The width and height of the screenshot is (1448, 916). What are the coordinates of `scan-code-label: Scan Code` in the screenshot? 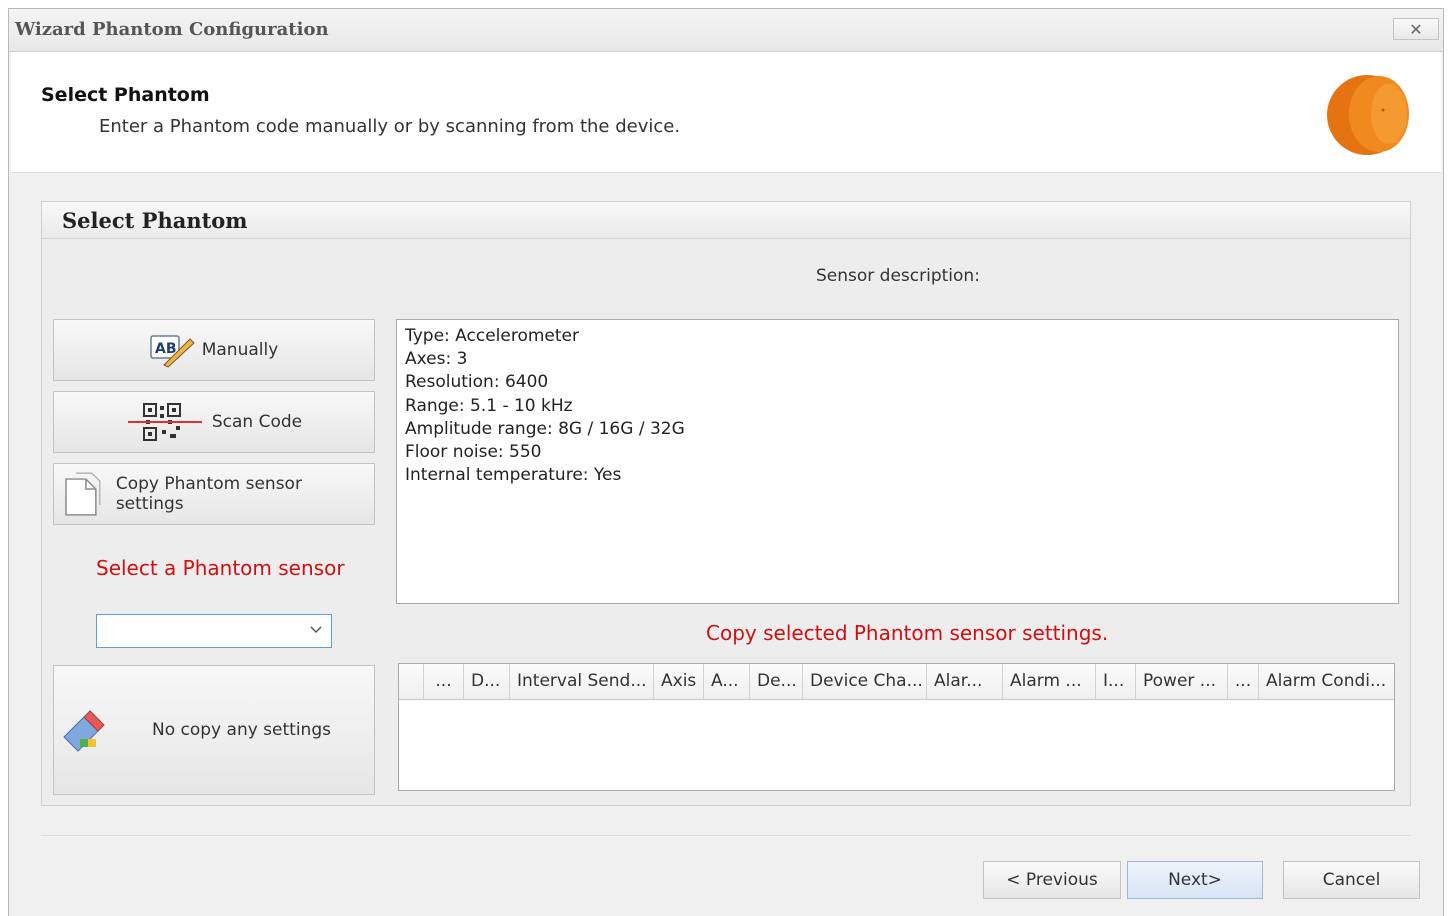 It's located at (257, 422).